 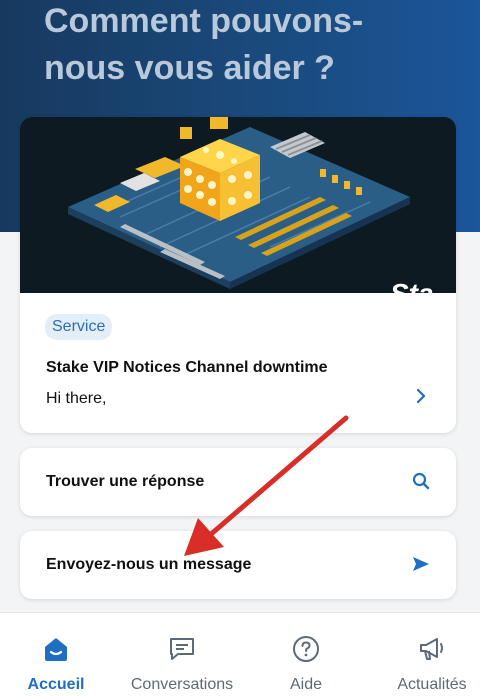 What do you see at coordinates (431, 649) in the screenshot?
I see `megaphone-icon` at bounding box center [431, 649].